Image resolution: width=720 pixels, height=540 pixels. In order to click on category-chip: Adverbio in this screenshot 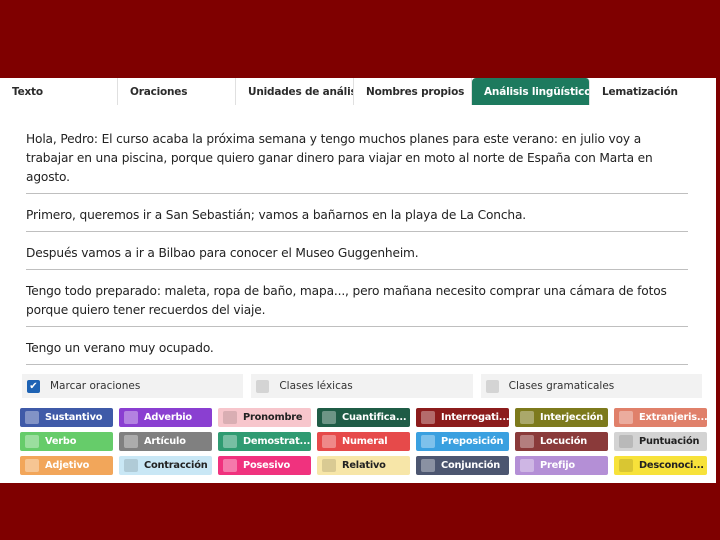, I will do `click(165, 417)`.